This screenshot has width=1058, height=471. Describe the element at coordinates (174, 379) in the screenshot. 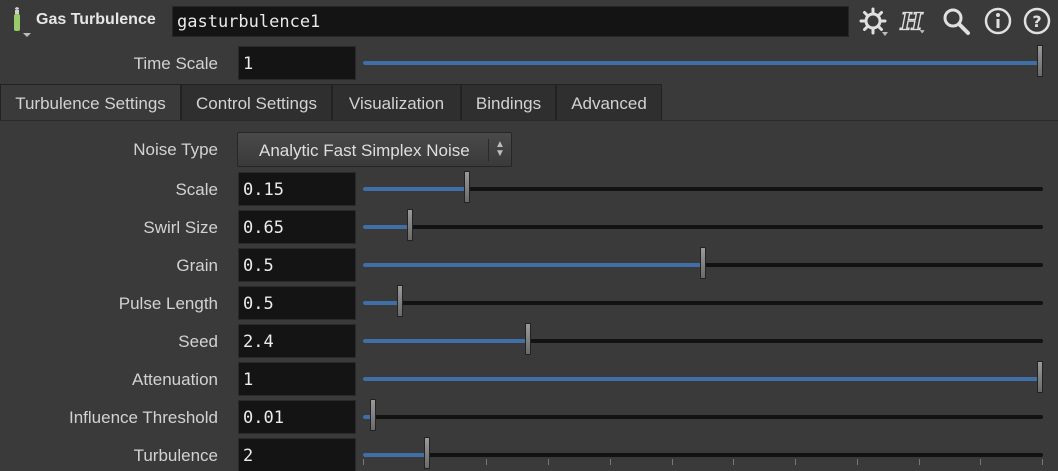

I see `param-label: Attenuation` at that location.